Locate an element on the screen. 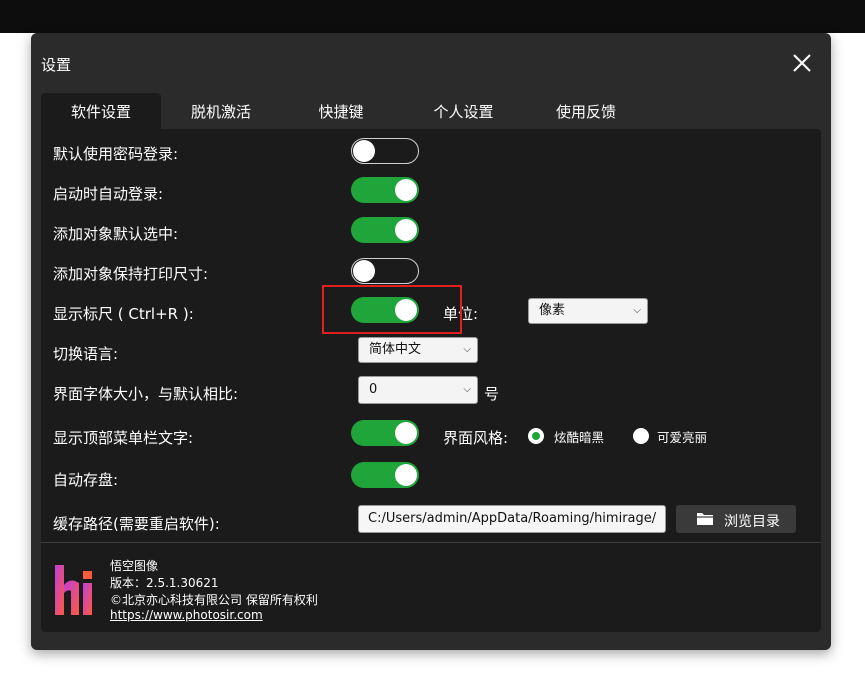 The height and width of the screenshot is (690, 865). font-size-select-value: 0 is located at coordinates (373, 389).